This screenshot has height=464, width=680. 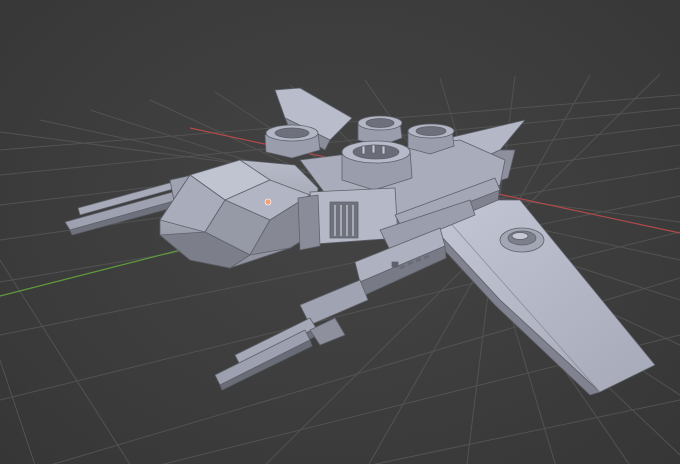 What do you see at coordinates (268, 202) in the screenshot?
I see `object-origin-dot` at bounding box center [268, 202].